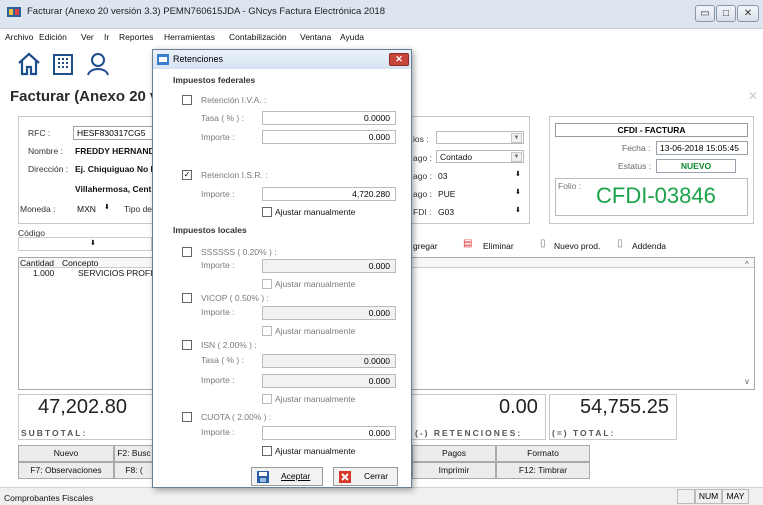 The width and height of the screenshot is (763, 505). Describe the element at coordinates (636, 148) in the screenshot. I see `fecha-label: Fecha :` at that location.